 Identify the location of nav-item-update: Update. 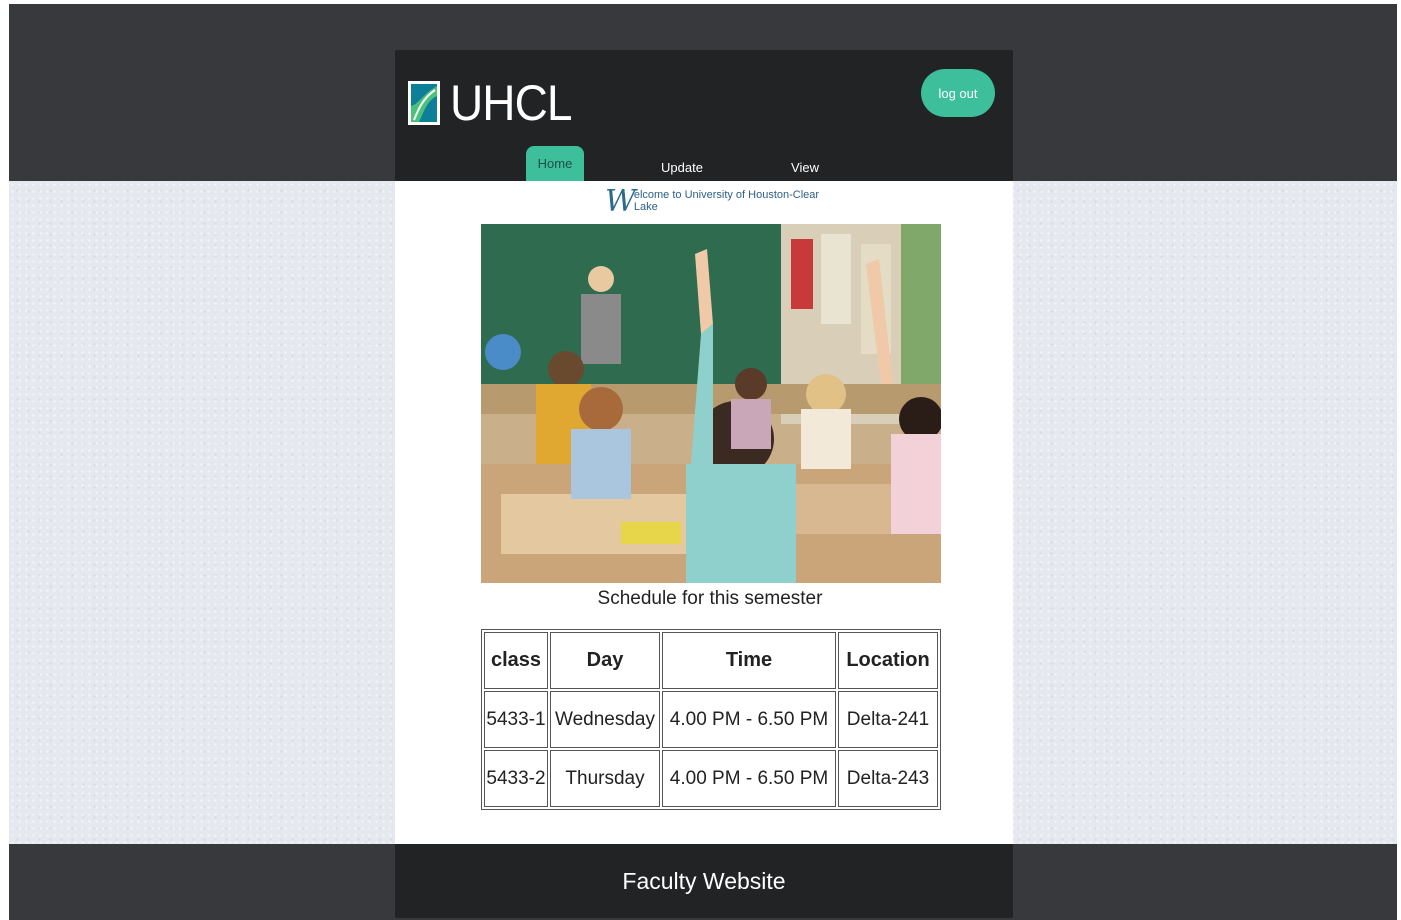
(682, 167).